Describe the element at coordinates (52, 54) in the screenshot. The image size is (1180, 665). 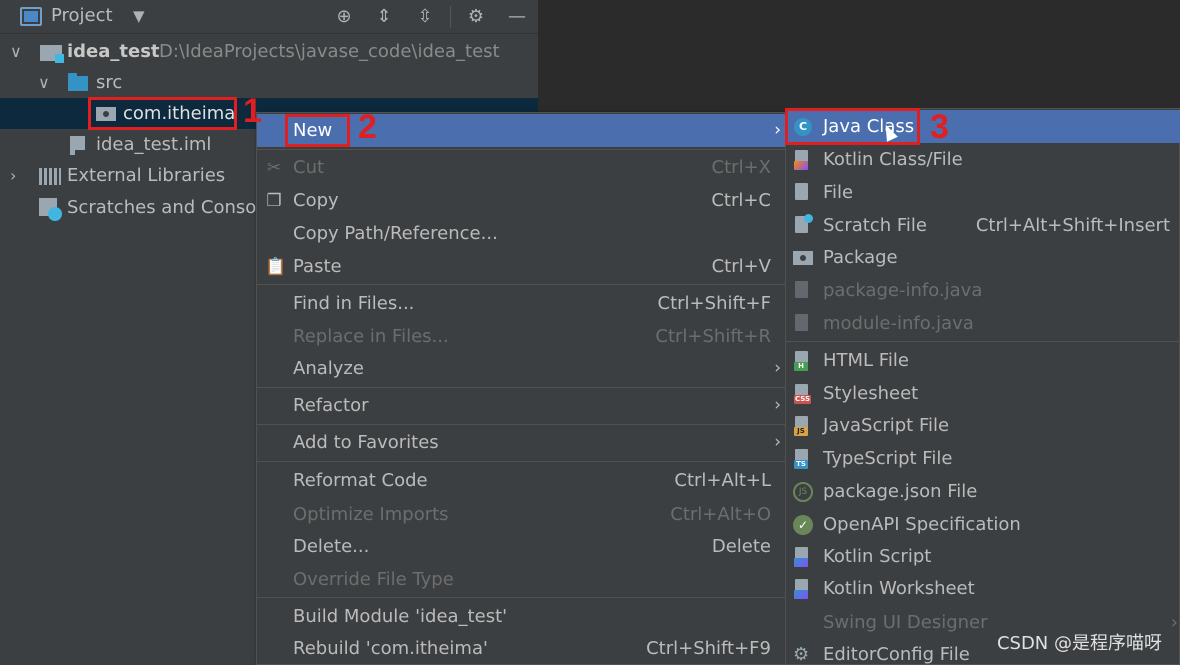
I see `module-folder-icon` at that location.